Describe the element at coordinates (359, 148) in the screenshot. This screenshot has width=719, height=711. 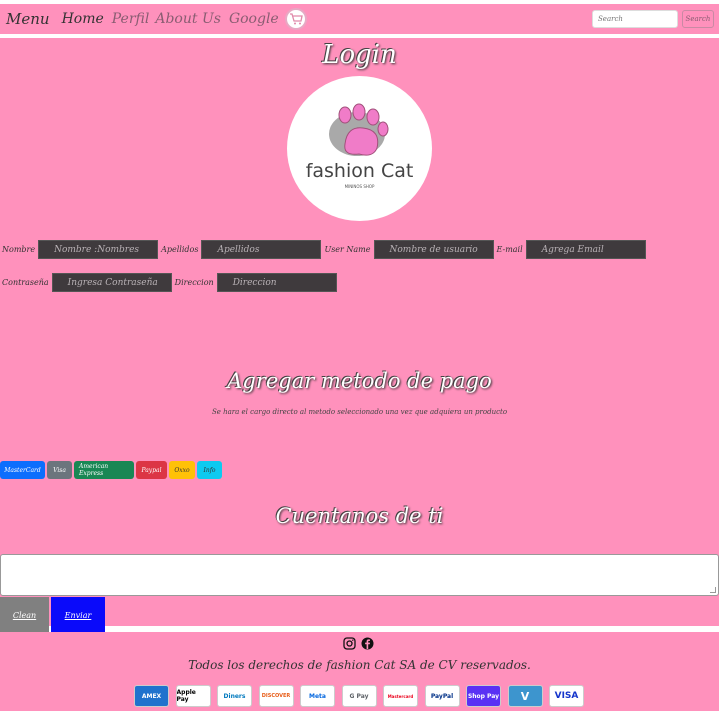
I see `logo: fashion Cat MININOS SHOP` at that location.